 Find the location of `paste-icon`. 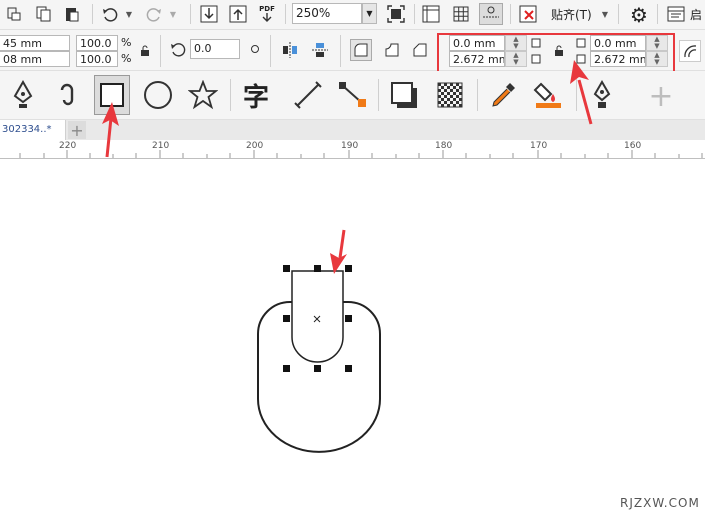

paste-icon is located at coordinates (72, 14).